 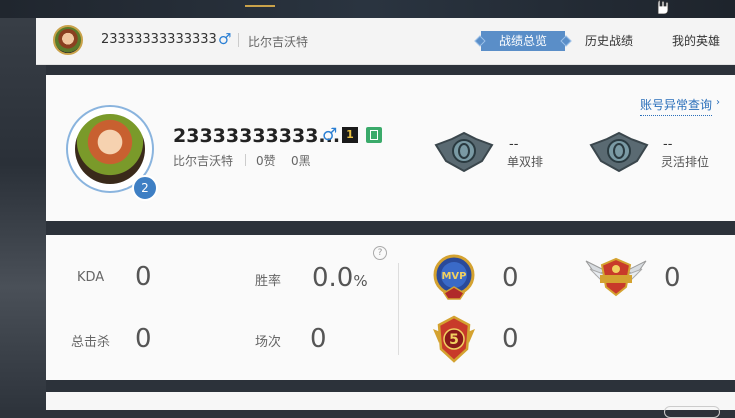 What do you see at coordinates (278, 42) in the screenshot?
I see `header-server: 比尔吉沃特` at bounding box center [278, 42].